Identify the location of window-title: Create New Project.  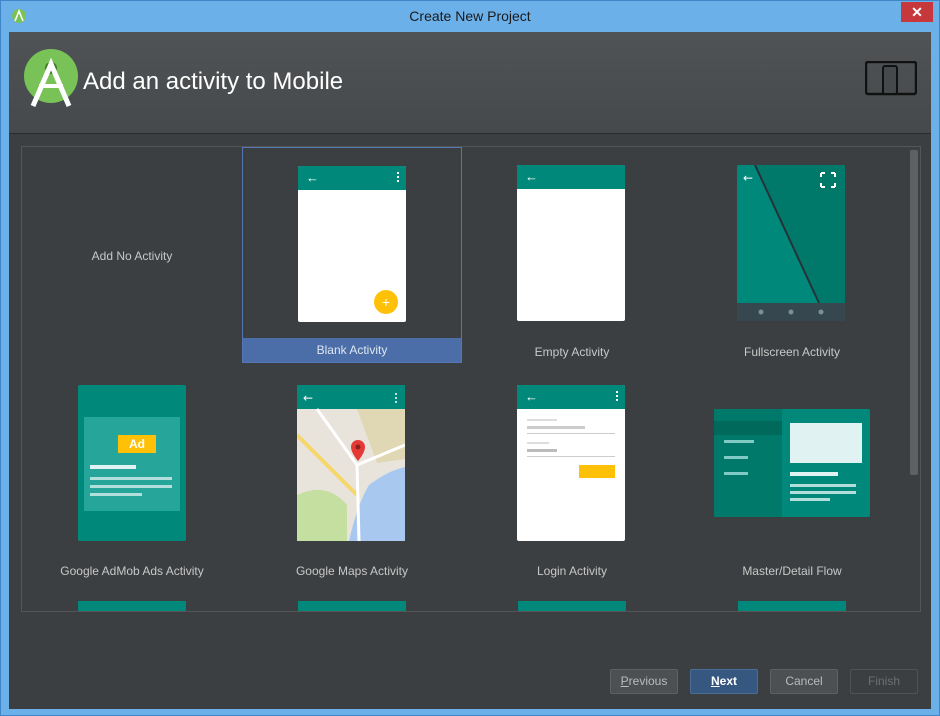
(470, 16).